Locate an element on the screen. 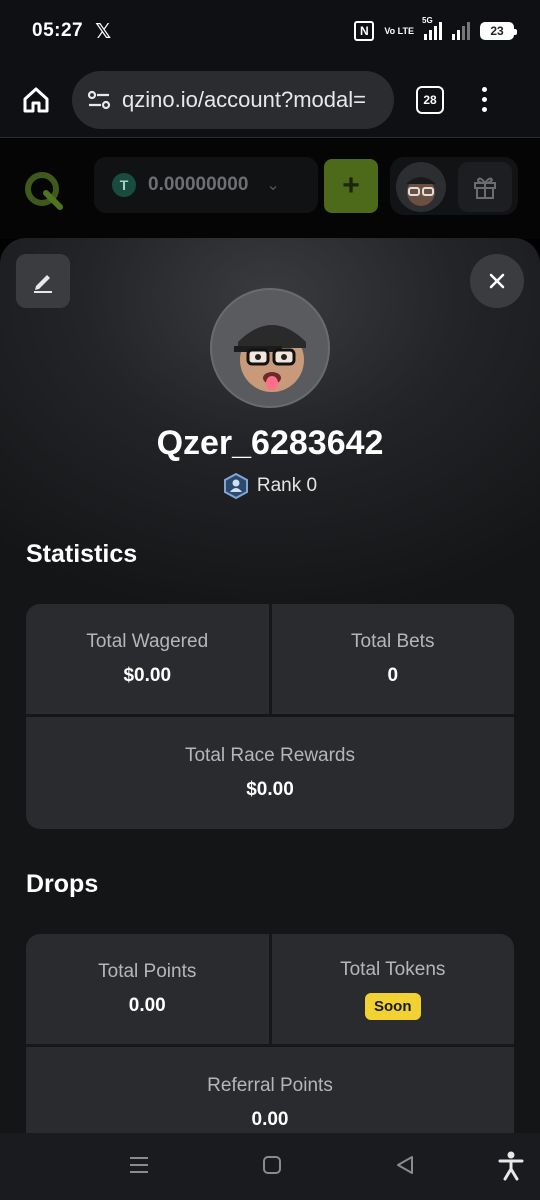 The width and height of the screenshot is (540, 1200). battery-level: 23 is located at coordinates (497, 31).